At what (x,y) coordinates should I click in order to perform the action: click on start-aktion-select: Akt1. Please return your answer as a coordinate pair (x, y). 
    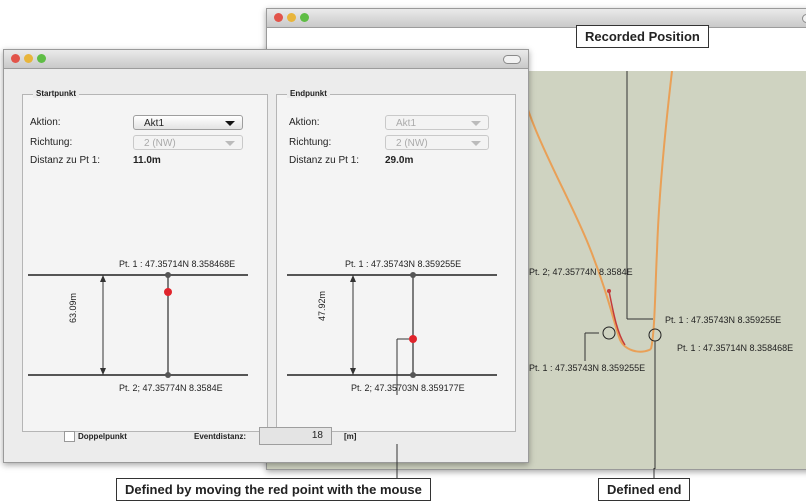
    Looking at the image, I should click on (188, 122).